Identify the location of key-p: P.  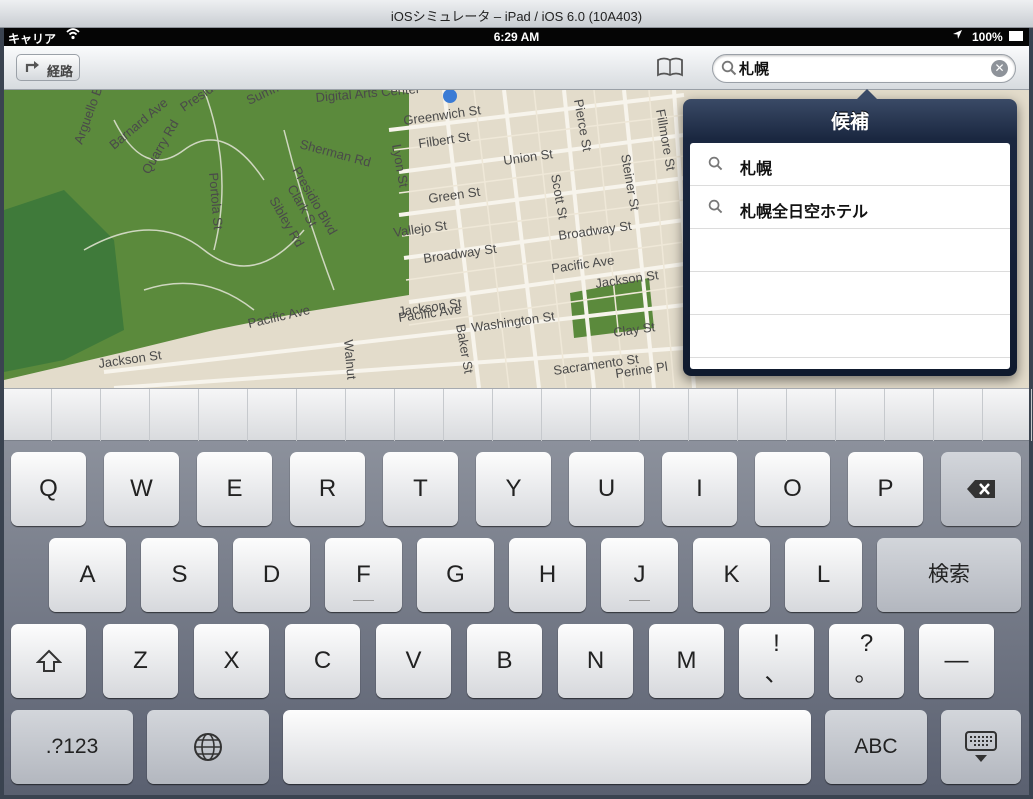
(885, 489).